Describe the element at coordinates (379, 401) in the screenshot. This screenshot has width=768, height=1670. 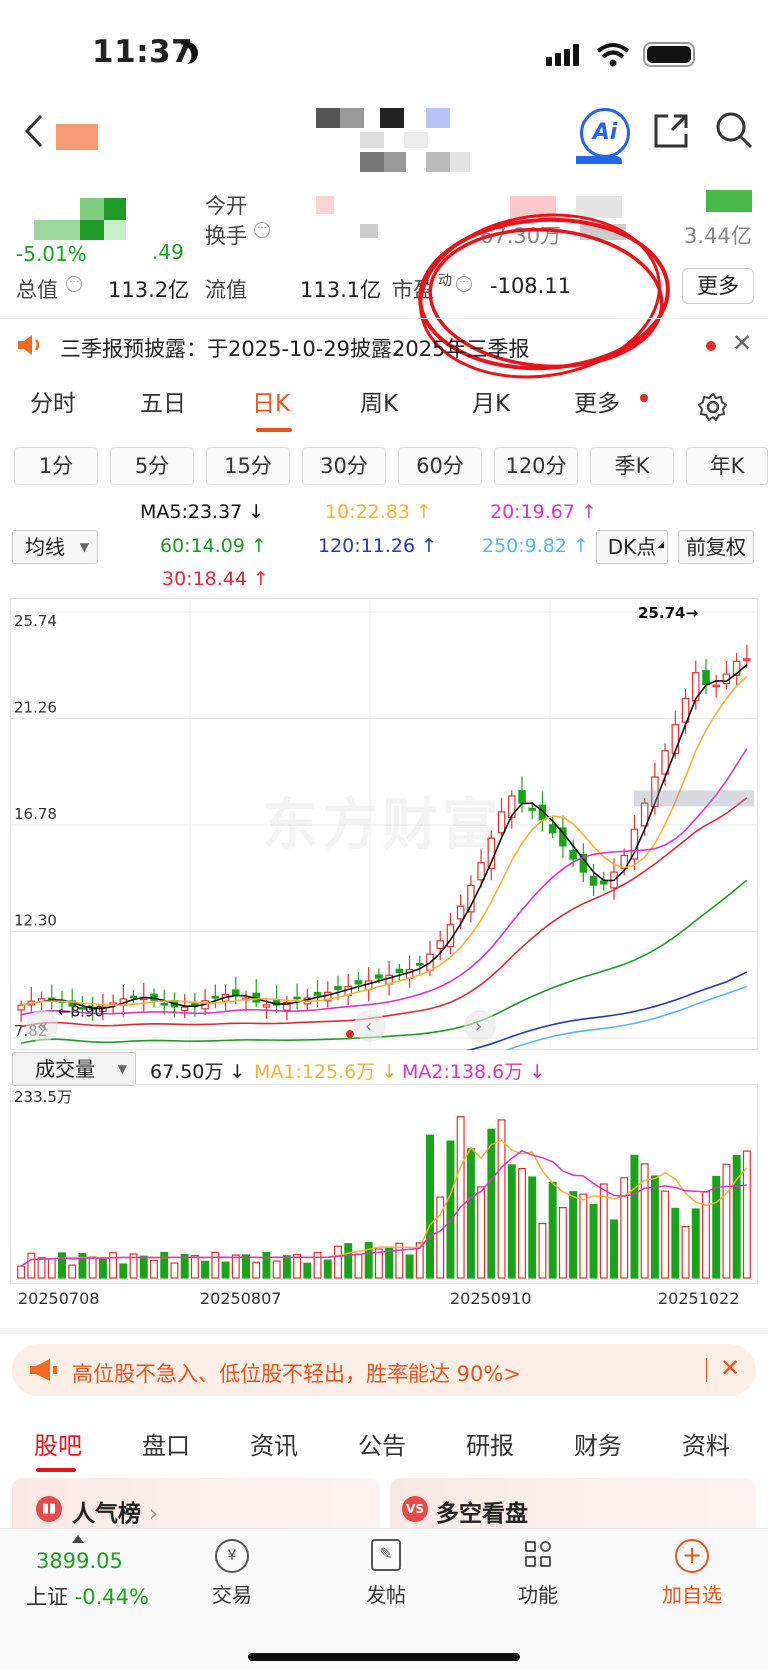
I see `tab-weekly-k: 周K` at that location.